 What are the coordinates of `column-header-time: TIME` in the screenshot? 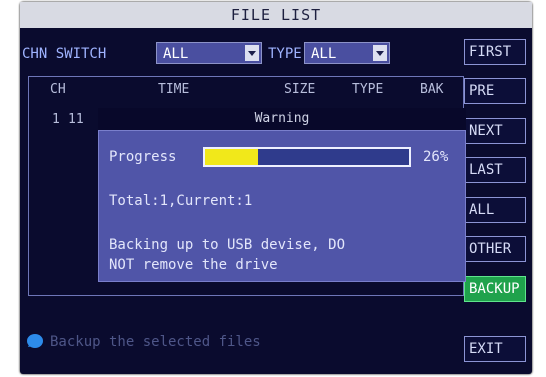 It's located at (174, 89).